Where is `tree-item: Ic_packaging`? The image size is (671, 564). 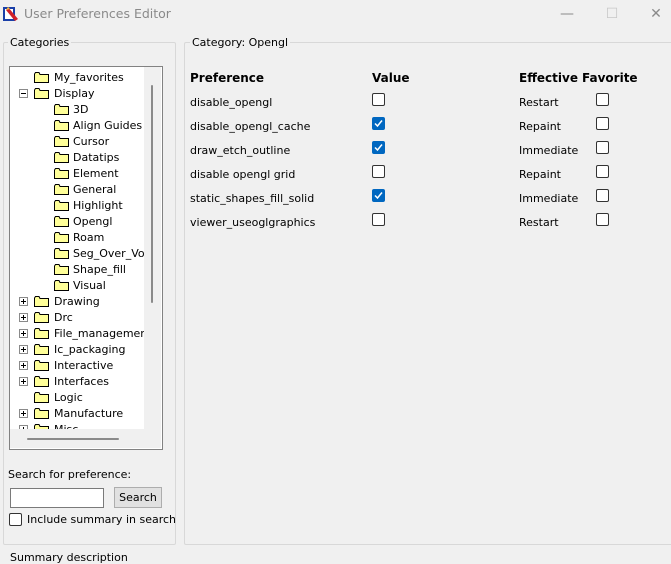
tree-item: Ic_packaging is located at coordinates (77, 350).